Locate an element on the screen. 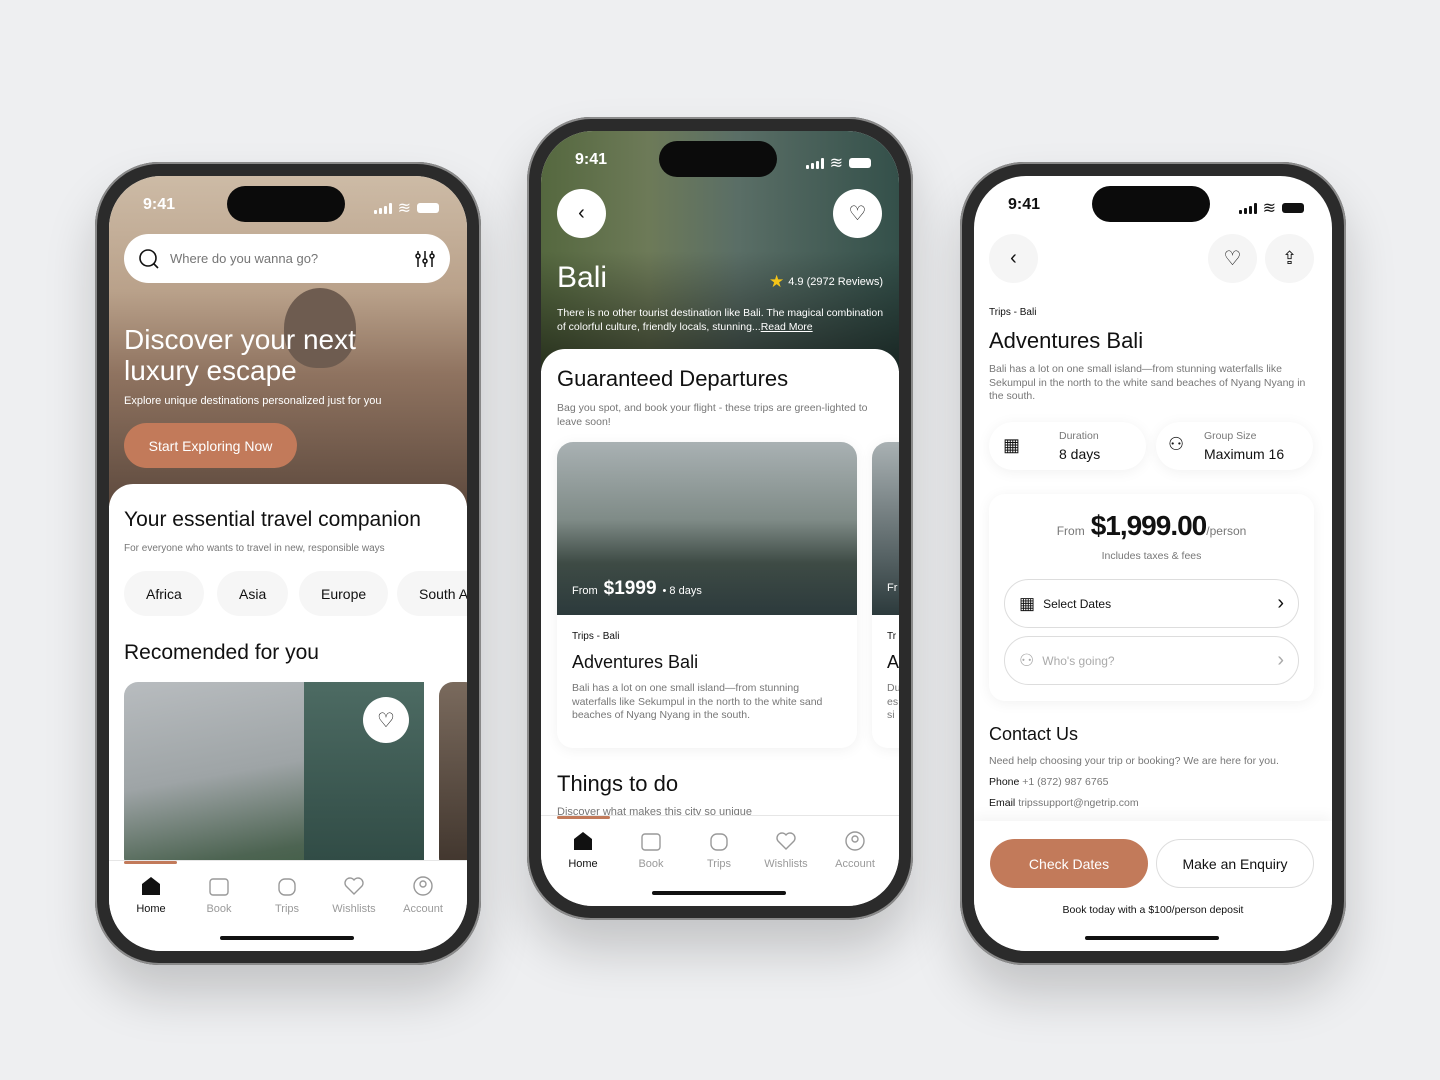  rating: ★ 4.9 (2972 Reviews) is located at coordinates (826, 282).